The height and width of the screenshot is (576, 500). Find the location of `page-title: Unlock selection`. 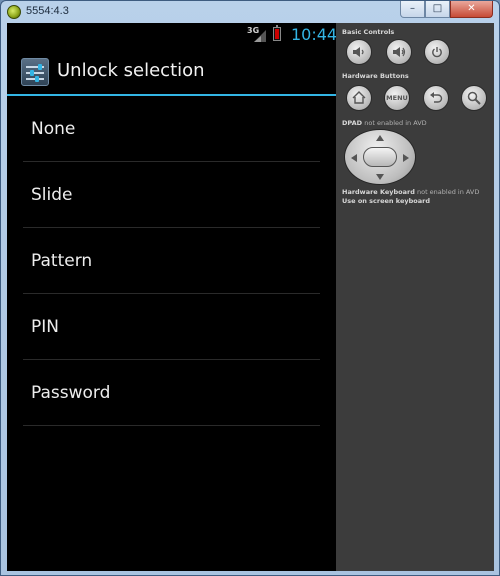

page-title: Unlock selection is located at coordinates (131, 70).